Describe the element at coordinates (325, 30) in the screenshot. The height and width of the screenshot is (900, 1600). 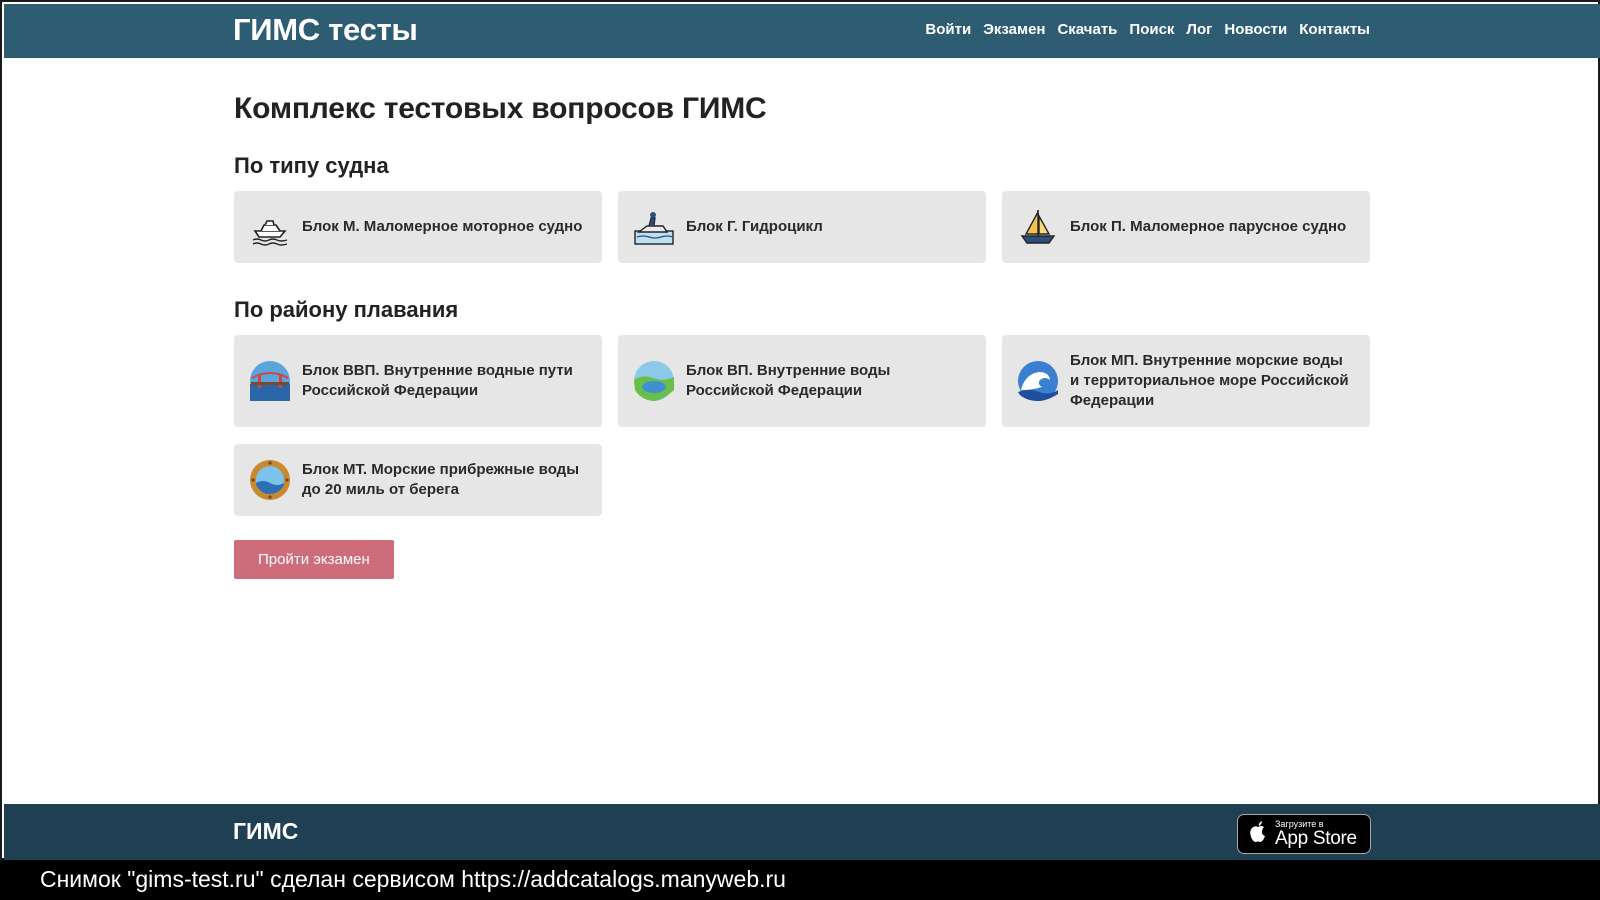
I see `site-logo-link: ГИМС тесты` at that location.